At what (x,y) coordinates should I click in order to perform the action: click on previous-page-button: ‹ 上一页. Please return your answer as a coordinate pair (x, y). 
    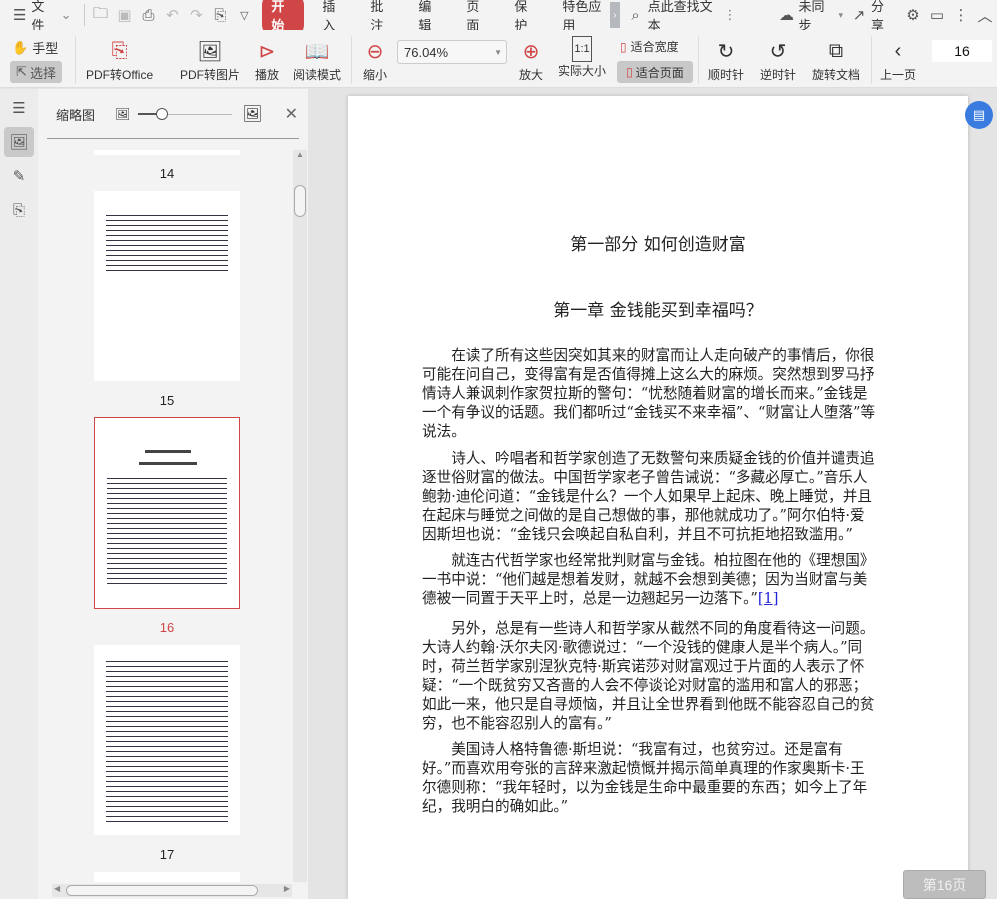
    Looking at the image, I should click on (898, 59).